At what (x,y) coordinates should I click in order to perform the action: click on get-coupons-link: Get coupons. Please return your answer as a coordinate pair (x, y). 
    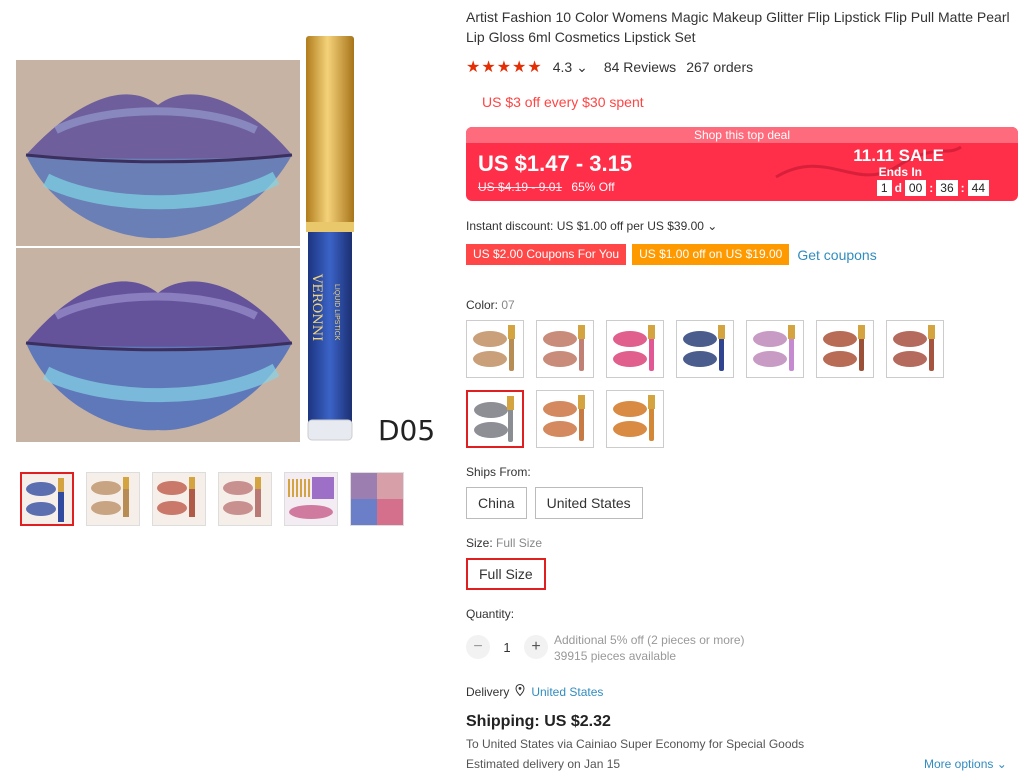
    Looking at the image, I should click on (836, 255).